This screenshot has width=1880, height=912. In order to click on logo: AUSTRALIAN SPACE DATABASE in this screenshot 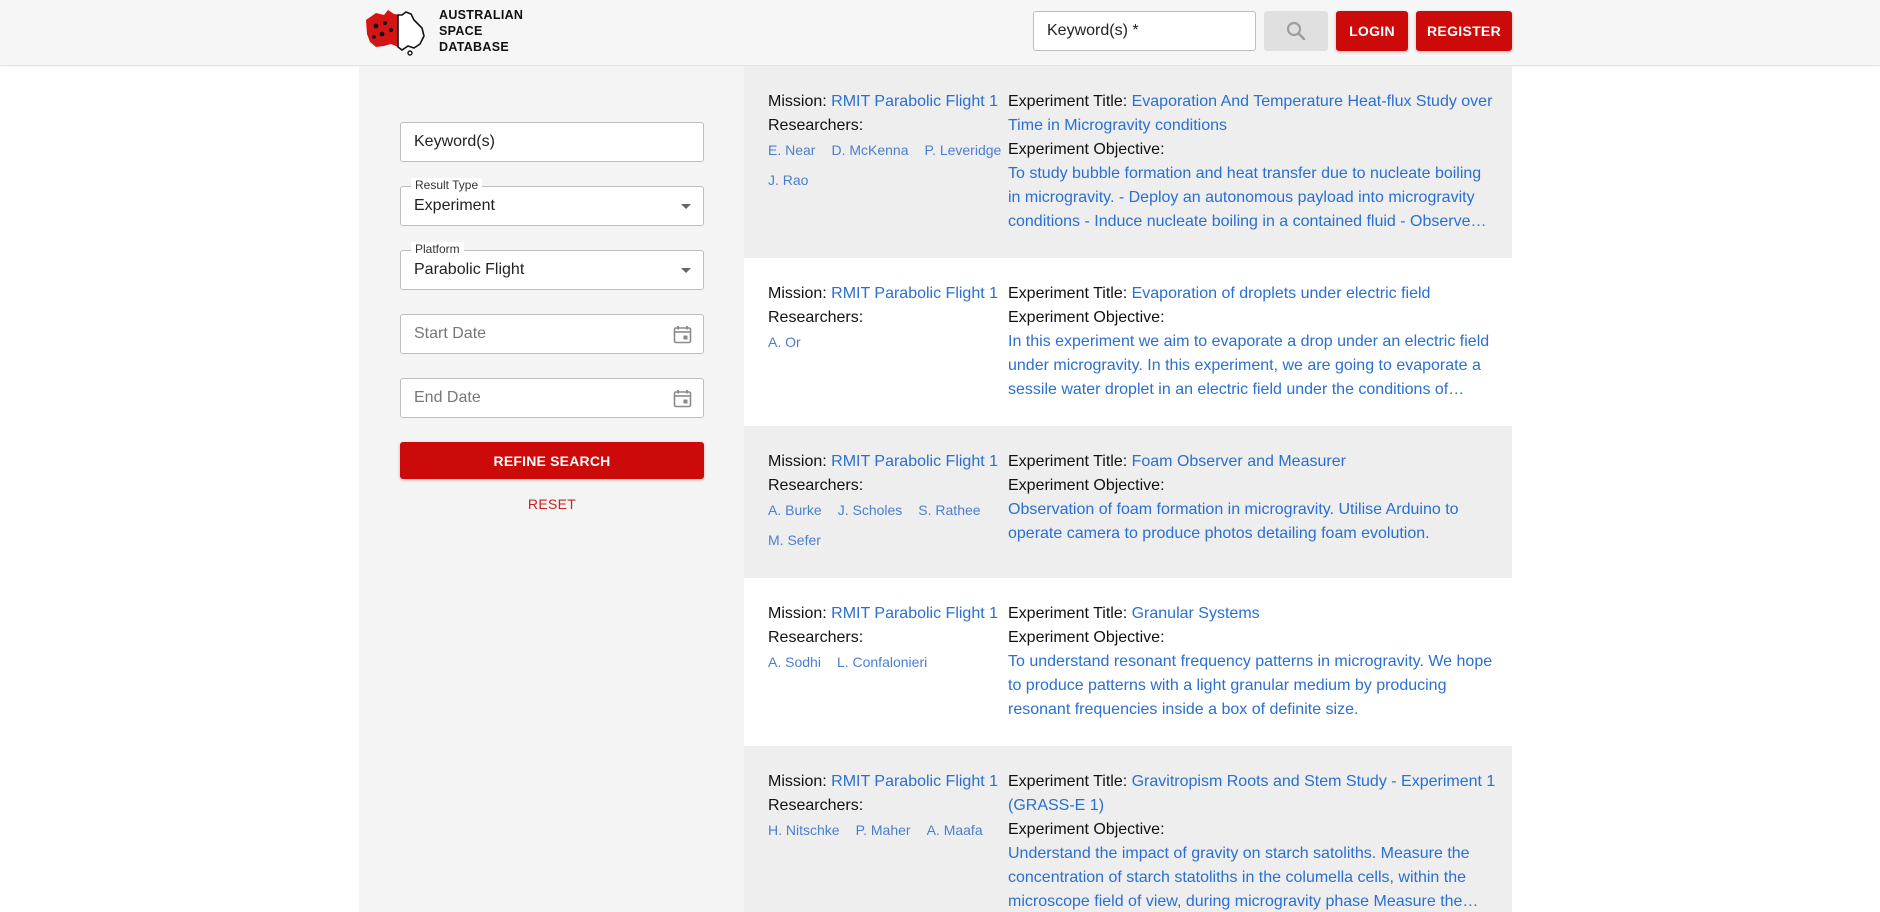, I will do `click(440, 31)`.